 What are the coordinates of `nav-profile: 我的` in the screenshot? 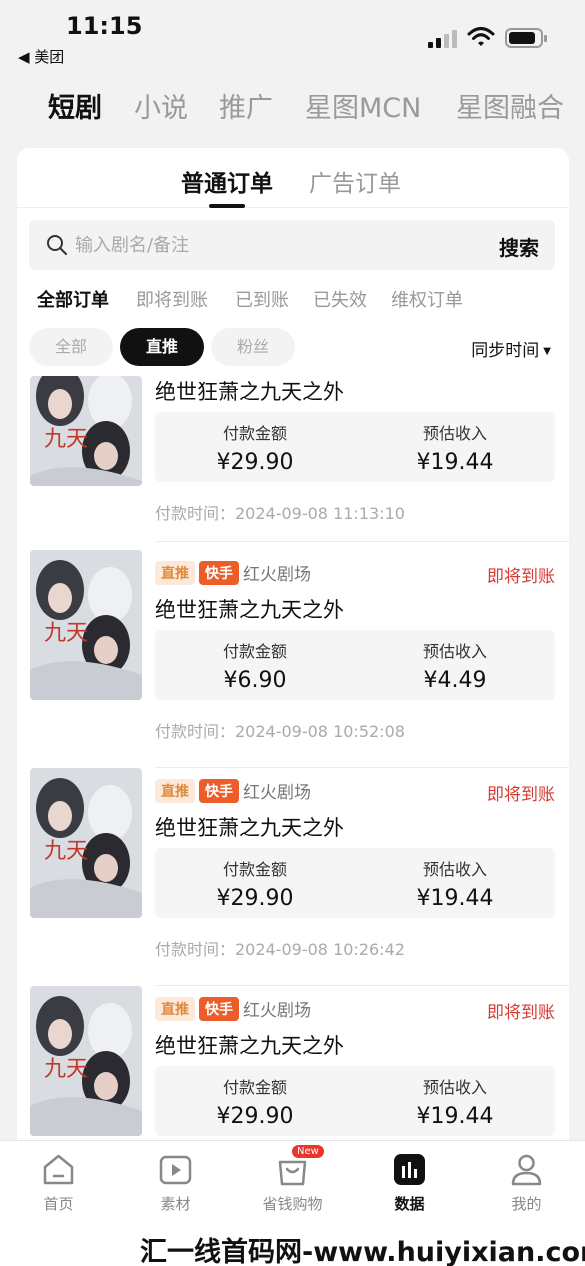 It's located at (526, 1184).